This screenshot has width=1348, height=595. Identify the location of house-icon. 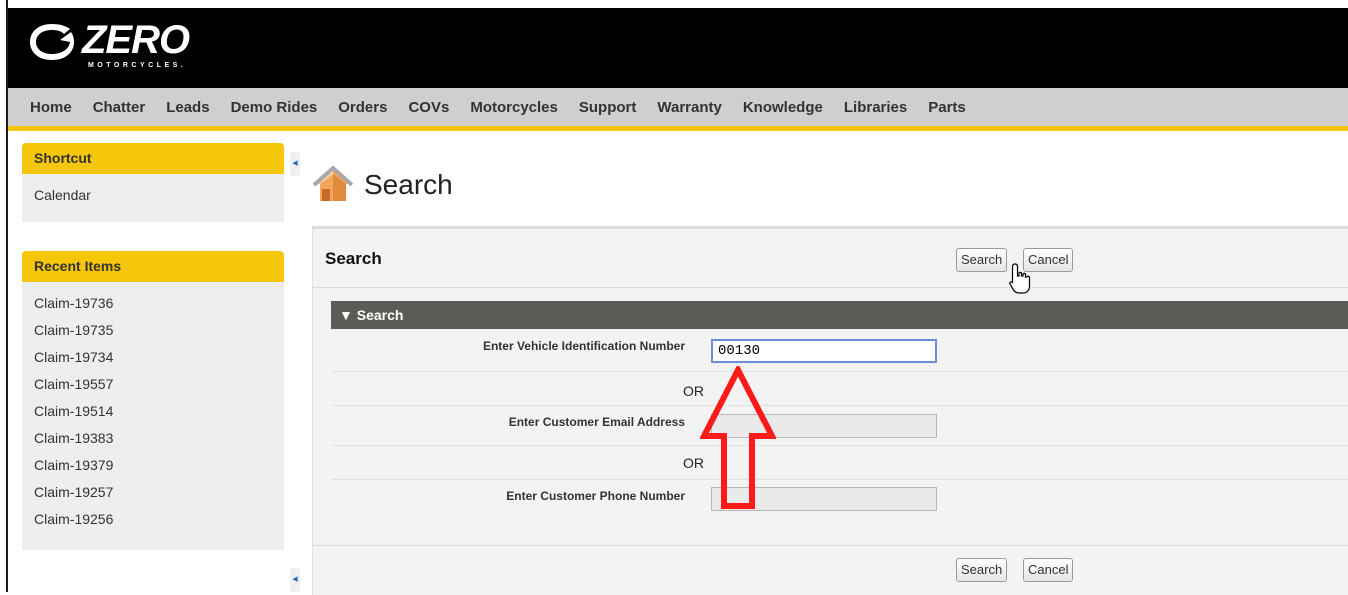
(333, 183).